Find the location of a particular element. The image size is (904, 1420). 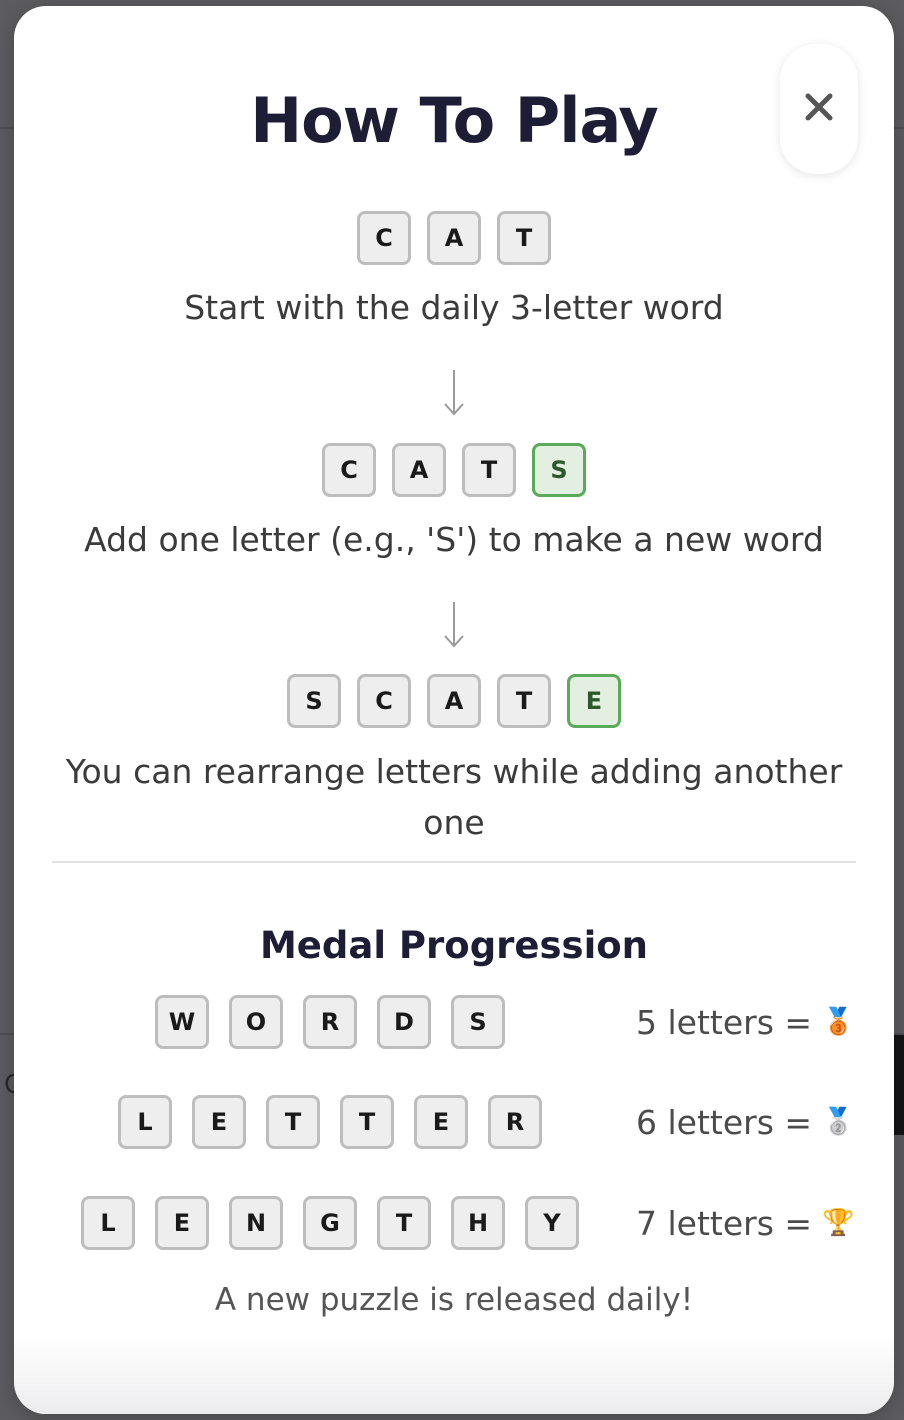

medal-progression-title: Medal Progression is located at coordinates (454, 945).